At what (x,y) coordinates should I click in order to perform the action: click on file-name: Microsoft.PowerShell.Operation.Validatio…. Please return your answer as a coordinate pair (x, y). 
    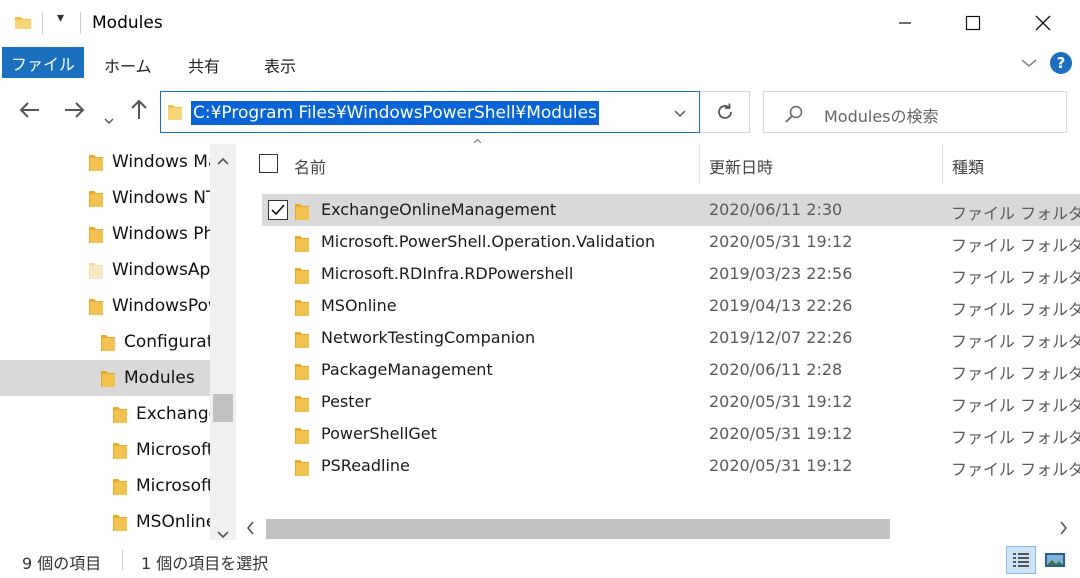
    Looking at the image, I should click on (488, 241).